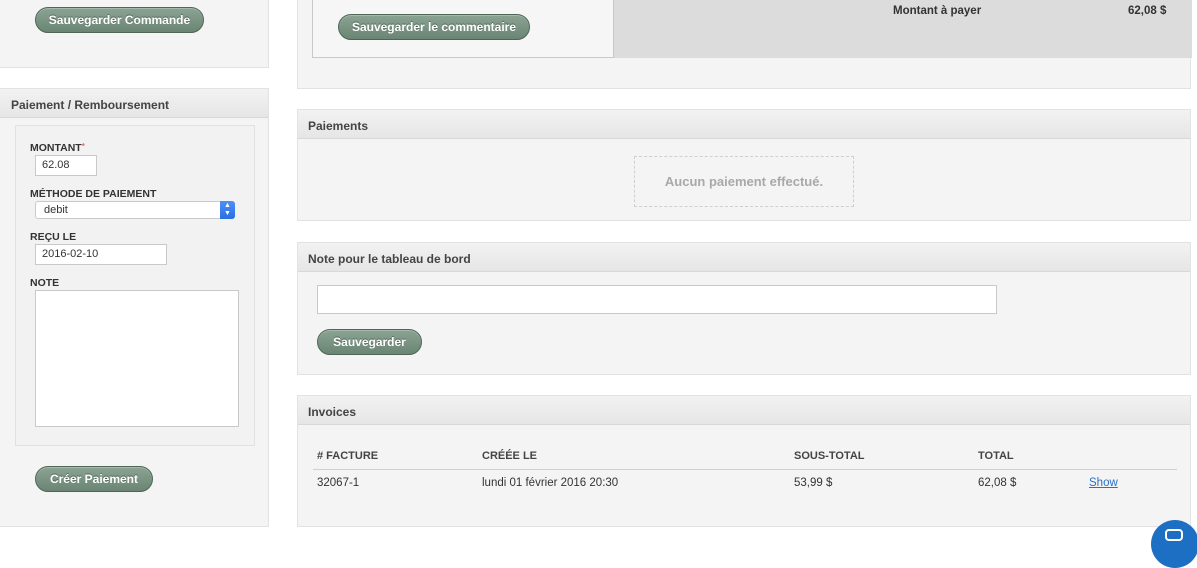 The height and width of the screenshot is (568, 1197). I want to click on payments-title: Paiements, so click(338, 126).